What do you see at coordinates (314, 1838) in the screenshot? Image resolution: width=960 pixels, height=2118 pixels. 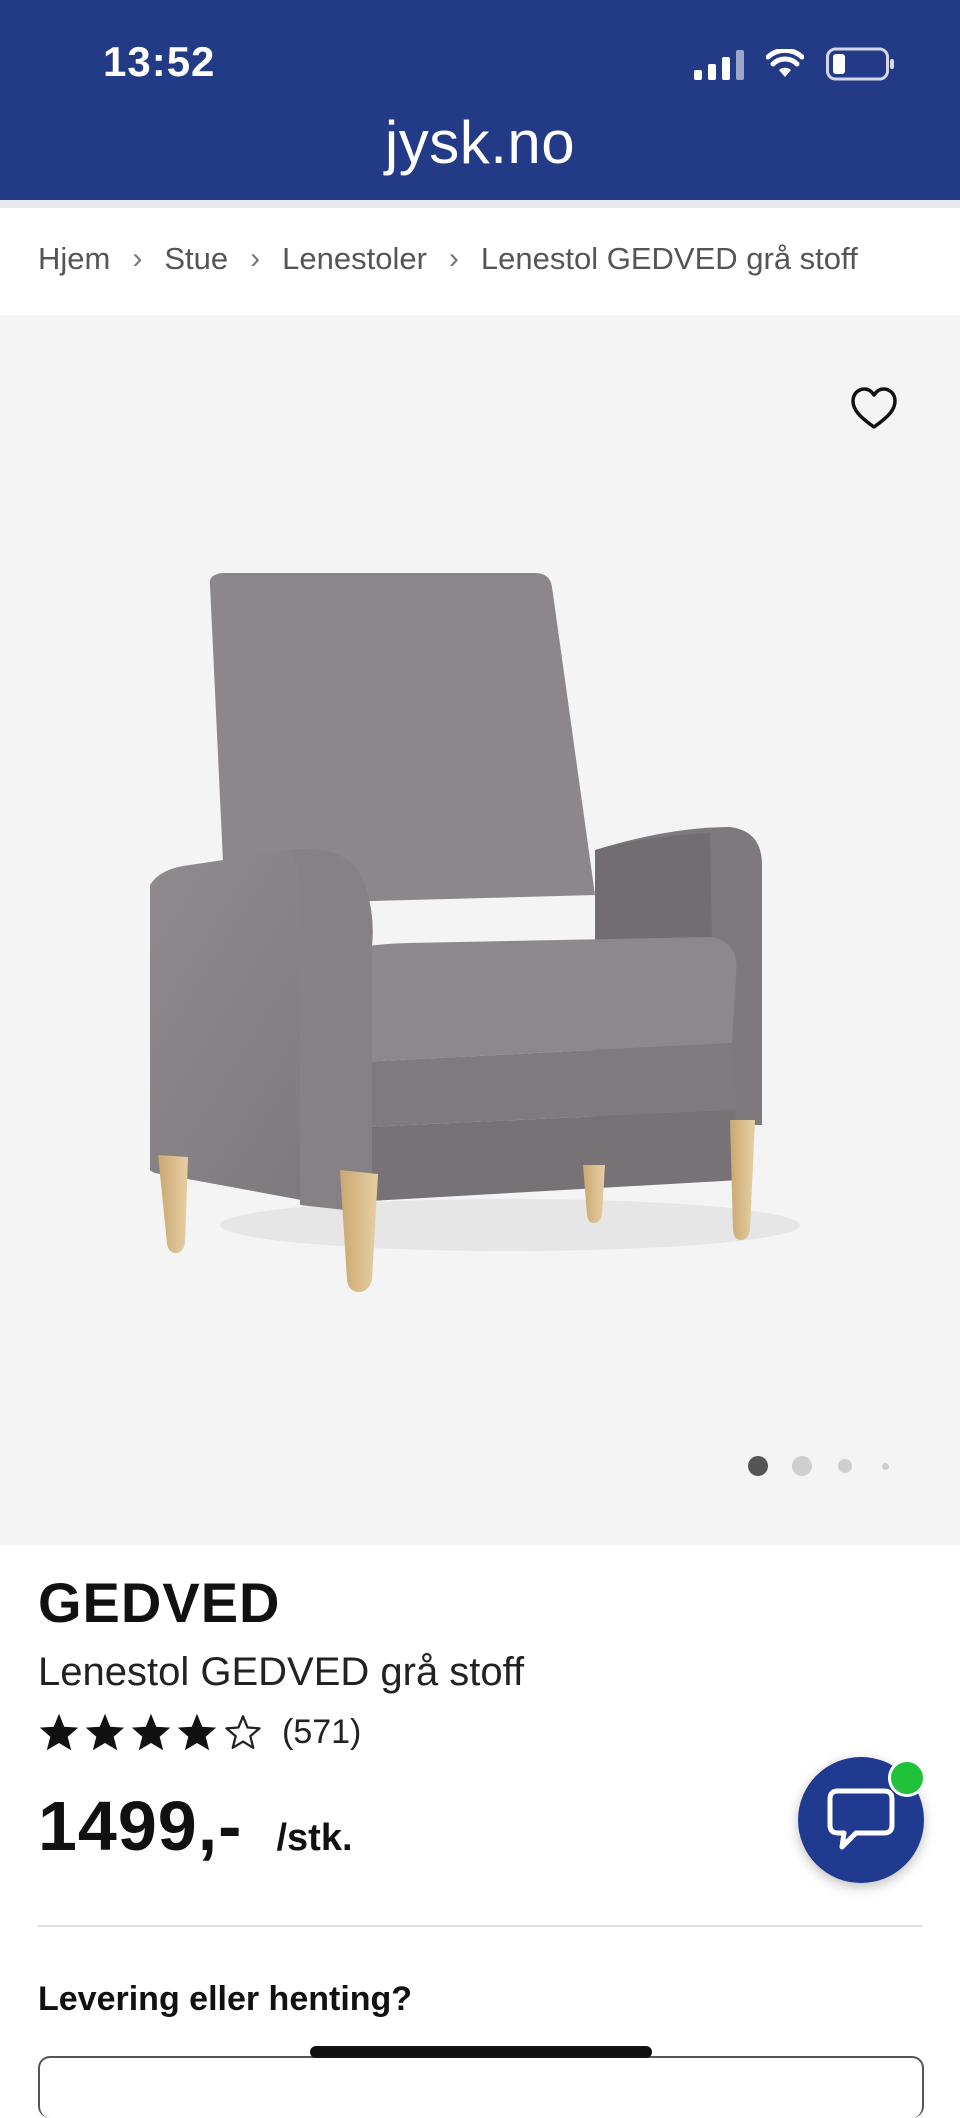 I see `price-unit: /stk.` at bounding box center [314, 1838].